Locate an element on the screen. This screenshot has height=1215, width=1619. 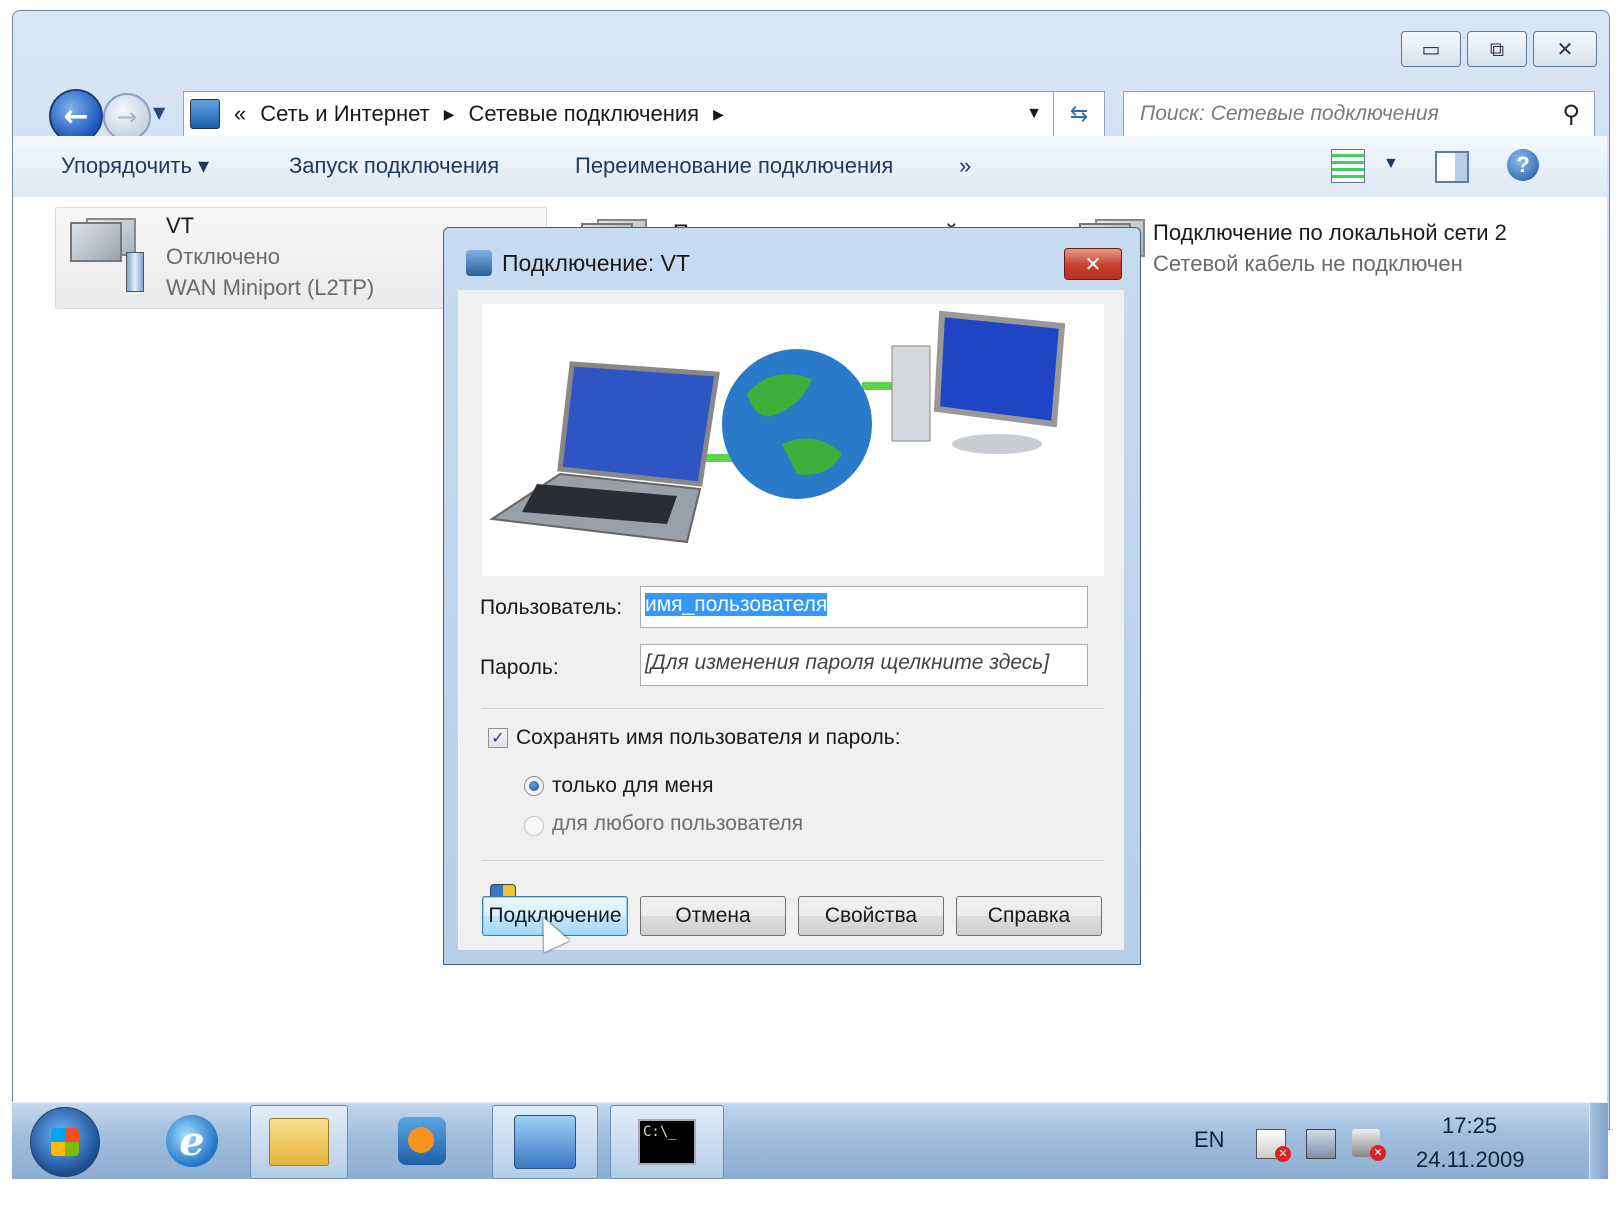
internet-explorer-icon: e is located at coordinates (192, 1141).